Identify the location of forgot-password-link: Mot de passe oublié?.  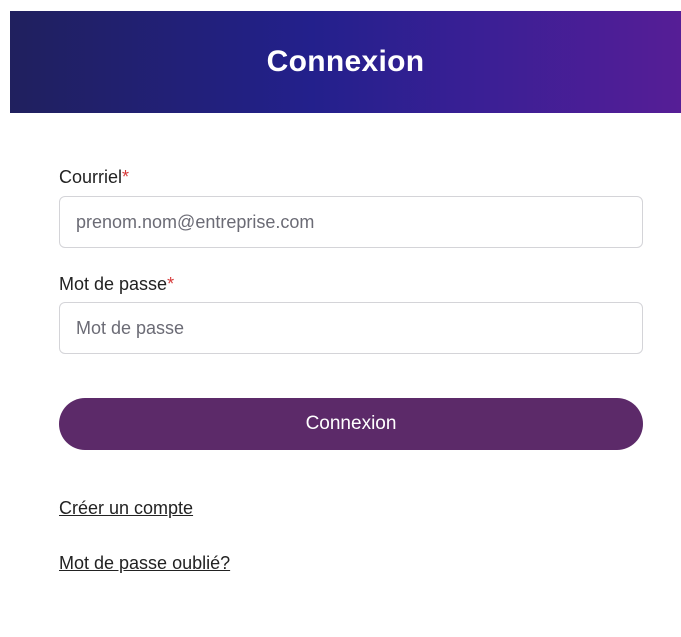
(144, 563).